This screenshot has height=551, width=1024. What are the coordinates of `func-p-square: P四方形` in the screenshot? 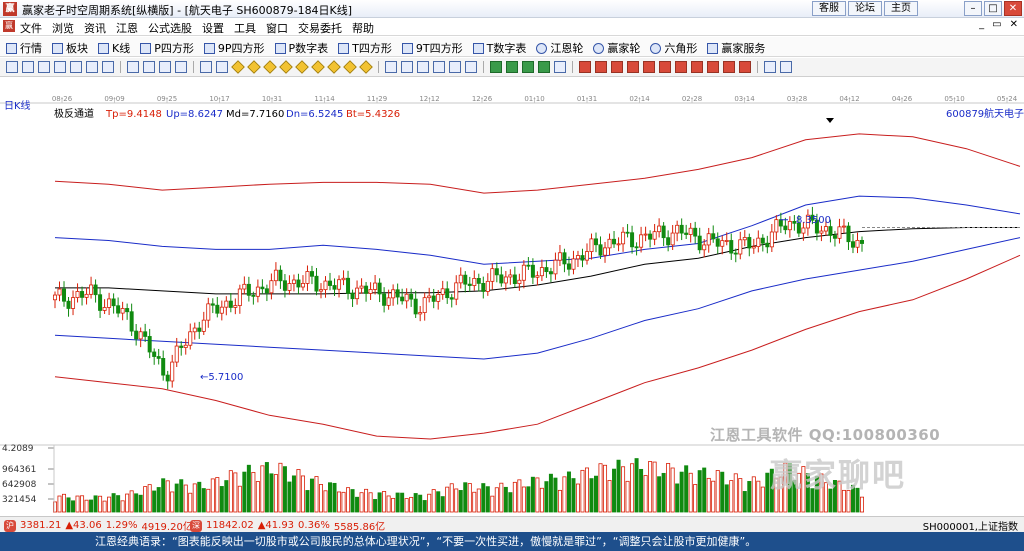 It's located at (167, 48).